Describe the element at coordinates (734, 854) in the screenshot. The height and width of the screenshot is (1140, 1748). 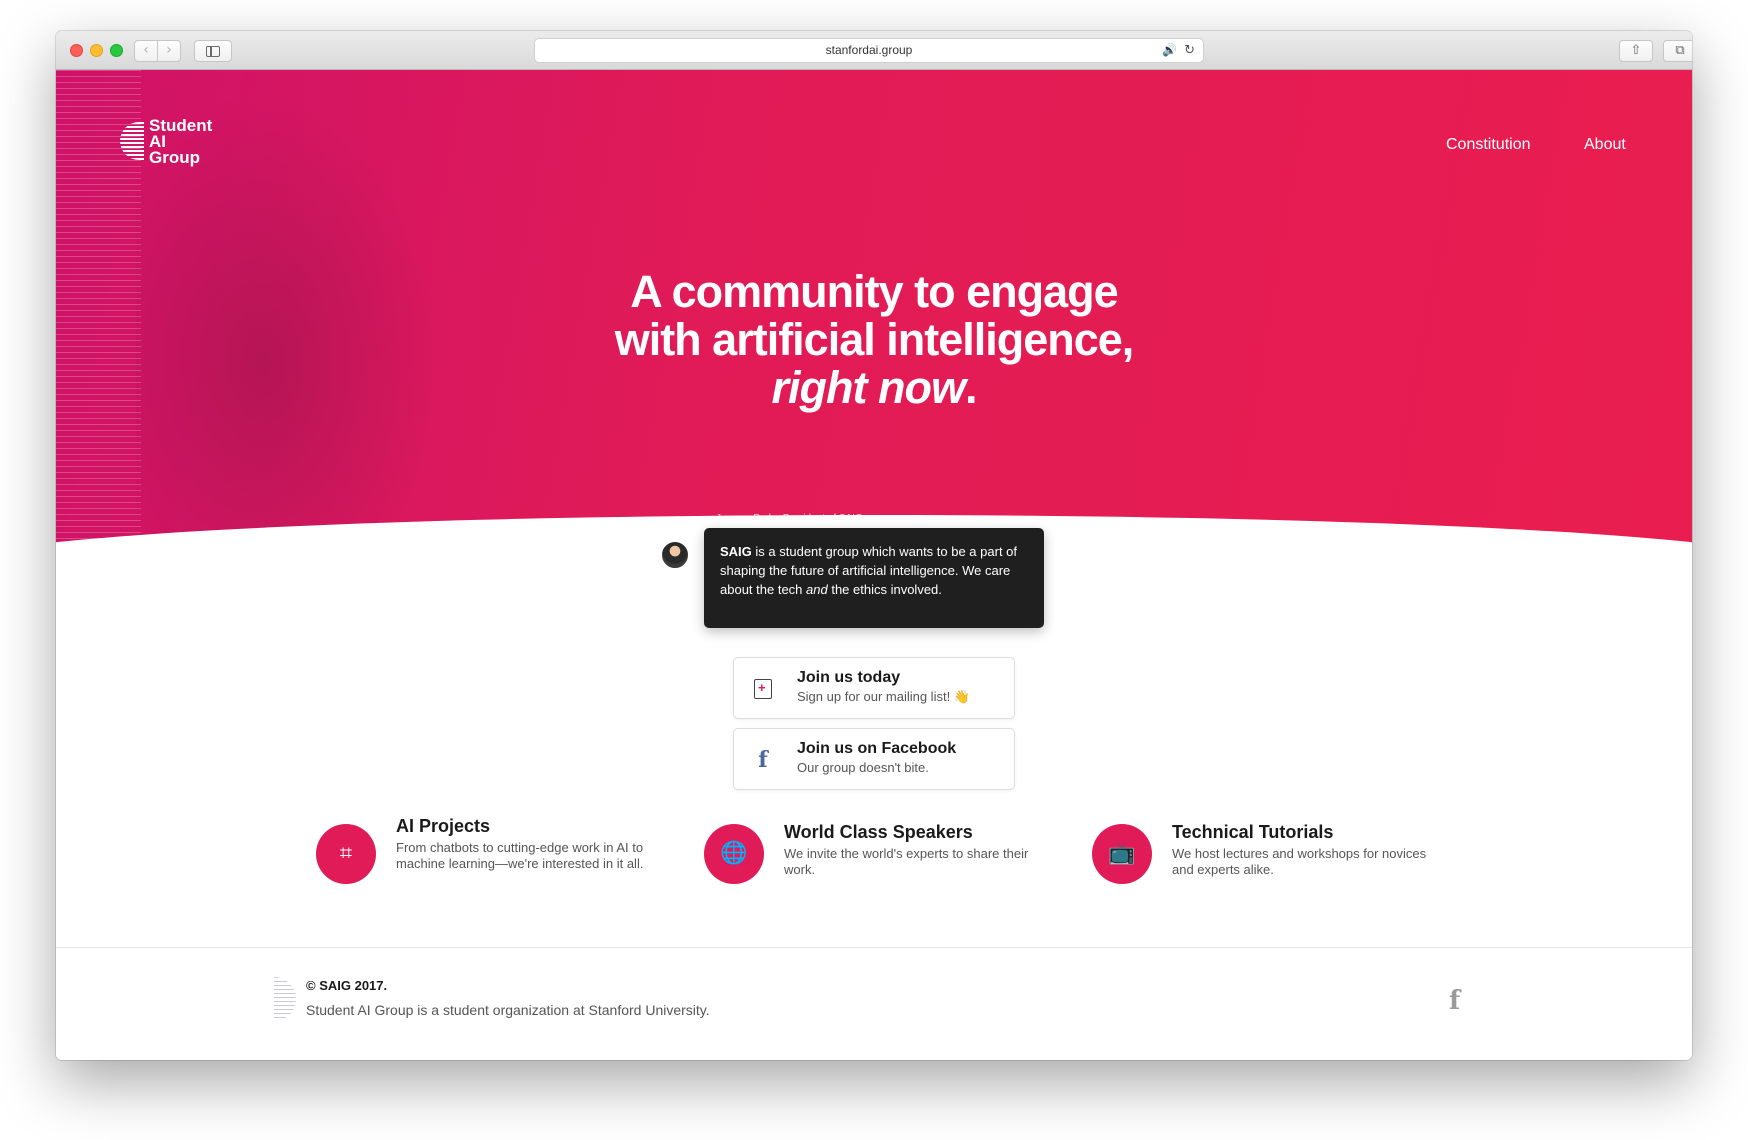
I see `globe-icon: 🌐` at that location.